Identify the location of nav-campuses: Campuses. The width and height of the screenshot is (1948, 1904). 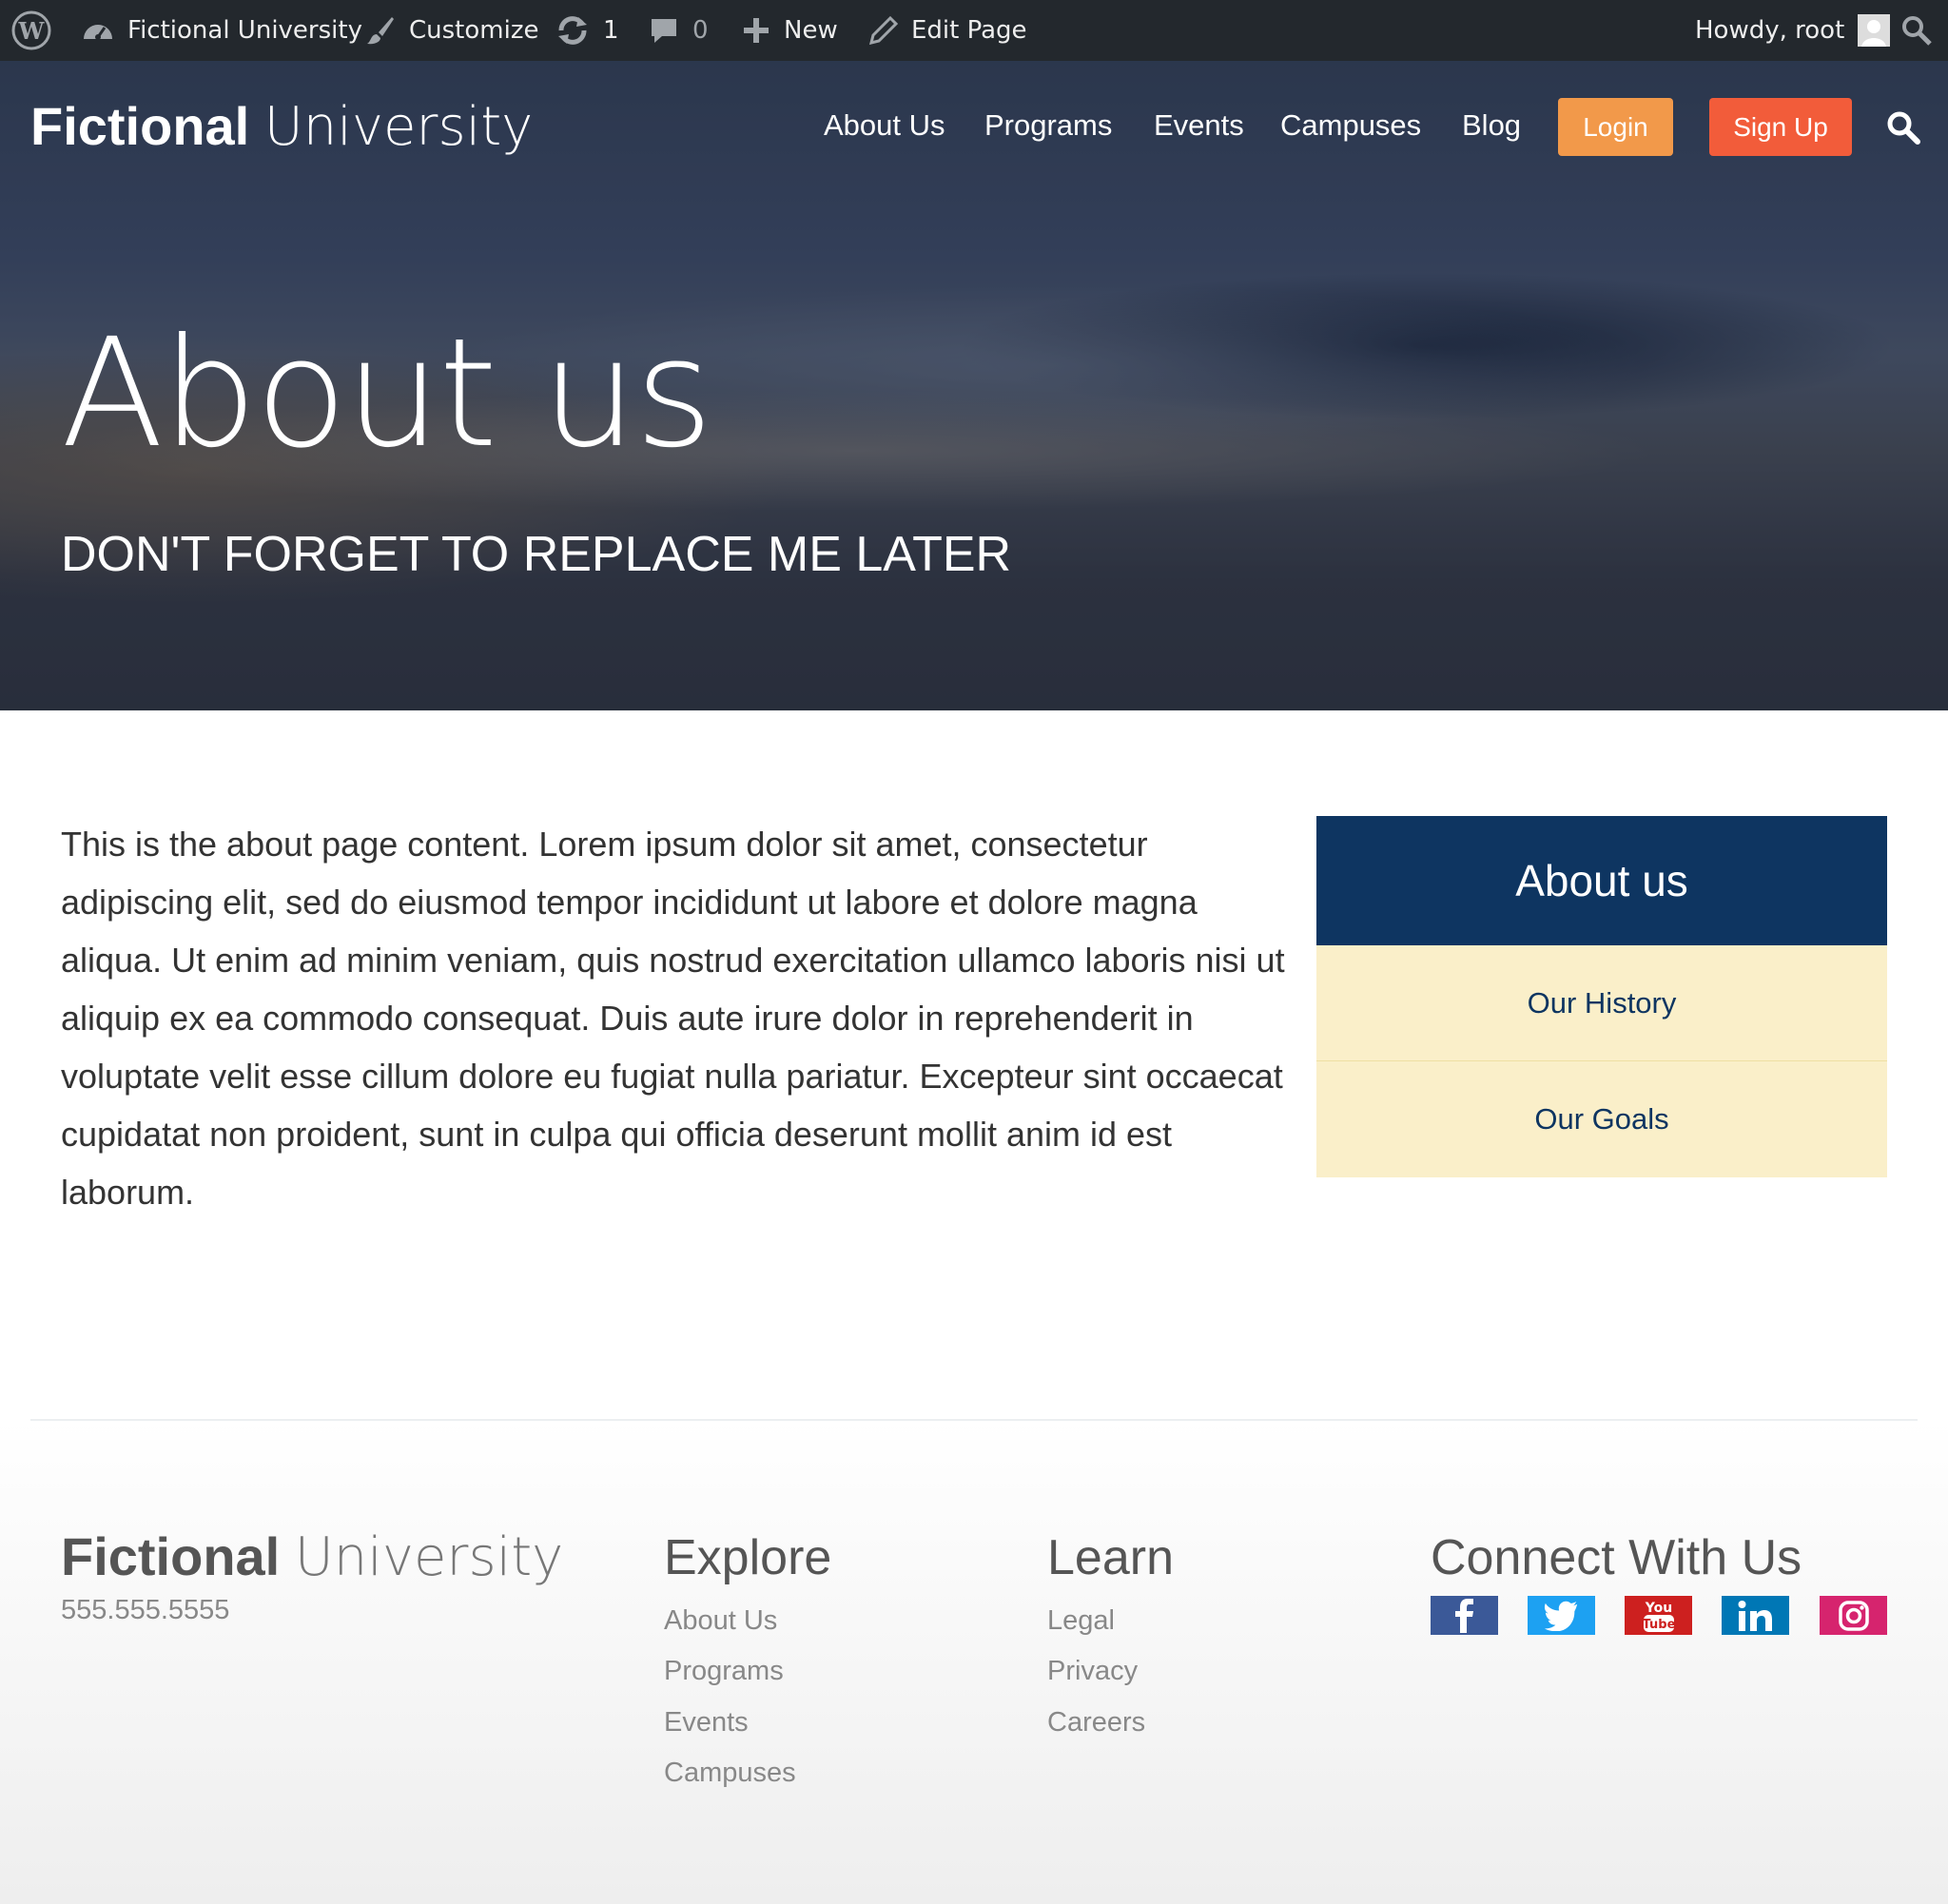
(1350, 125).